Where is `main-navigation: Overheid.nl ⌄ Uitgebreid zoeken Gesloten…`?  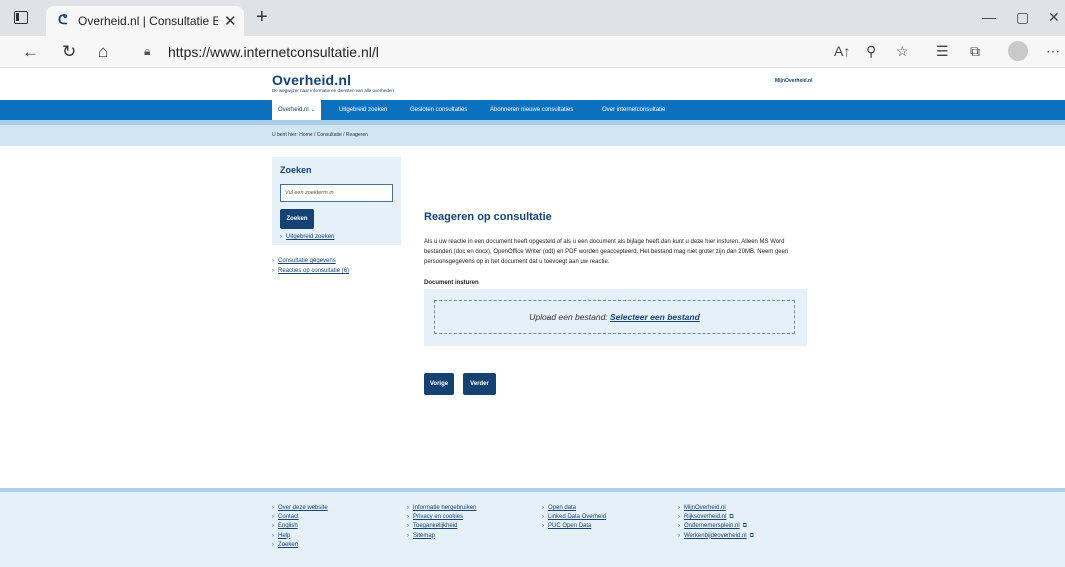 main-navigation: Overheid.nl ⌄ Uitgebreid zoeken Gesloten… is located at coordinates (532, 110).